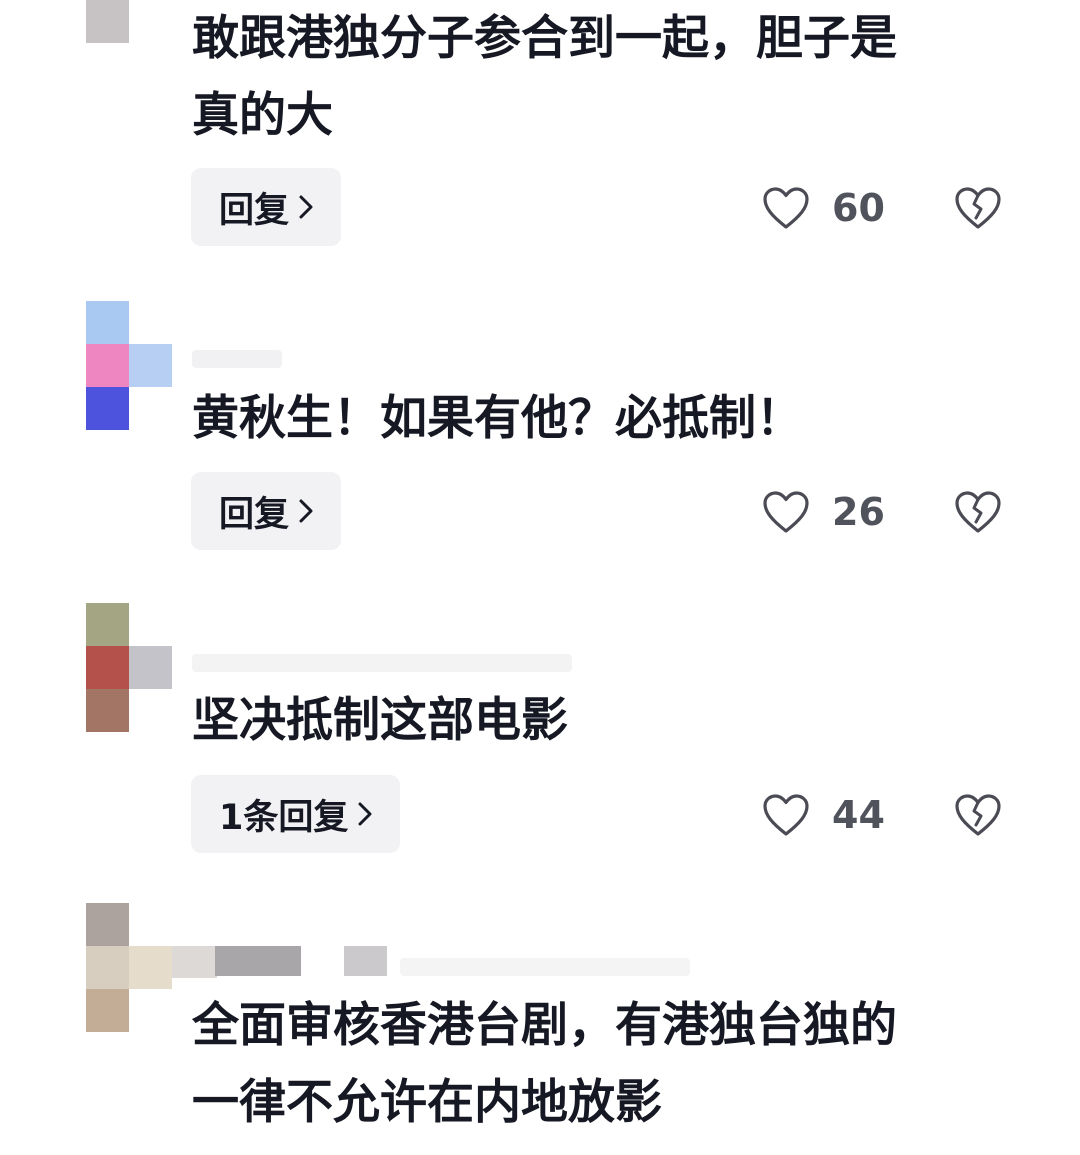 The image size is (1080, 1155). Describe the element at coordinates (497, 418) in the screenshot. I see `comment-text: 黄秋生！如果有他？必抵制！` at that location.